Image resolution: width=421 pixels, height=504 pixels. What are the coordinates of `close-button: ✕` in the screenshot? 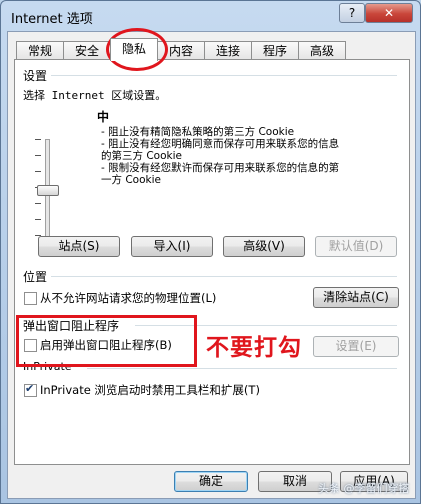 It's located at (389, 13).